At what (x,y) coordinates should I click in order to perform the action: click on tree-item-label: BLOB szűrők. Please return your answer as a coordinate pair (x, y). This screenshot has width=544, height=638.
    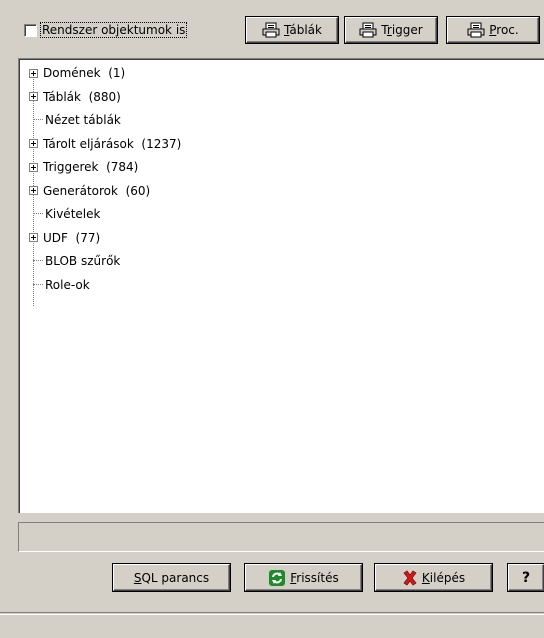
    Looking at the image, I should click on (82, 261).